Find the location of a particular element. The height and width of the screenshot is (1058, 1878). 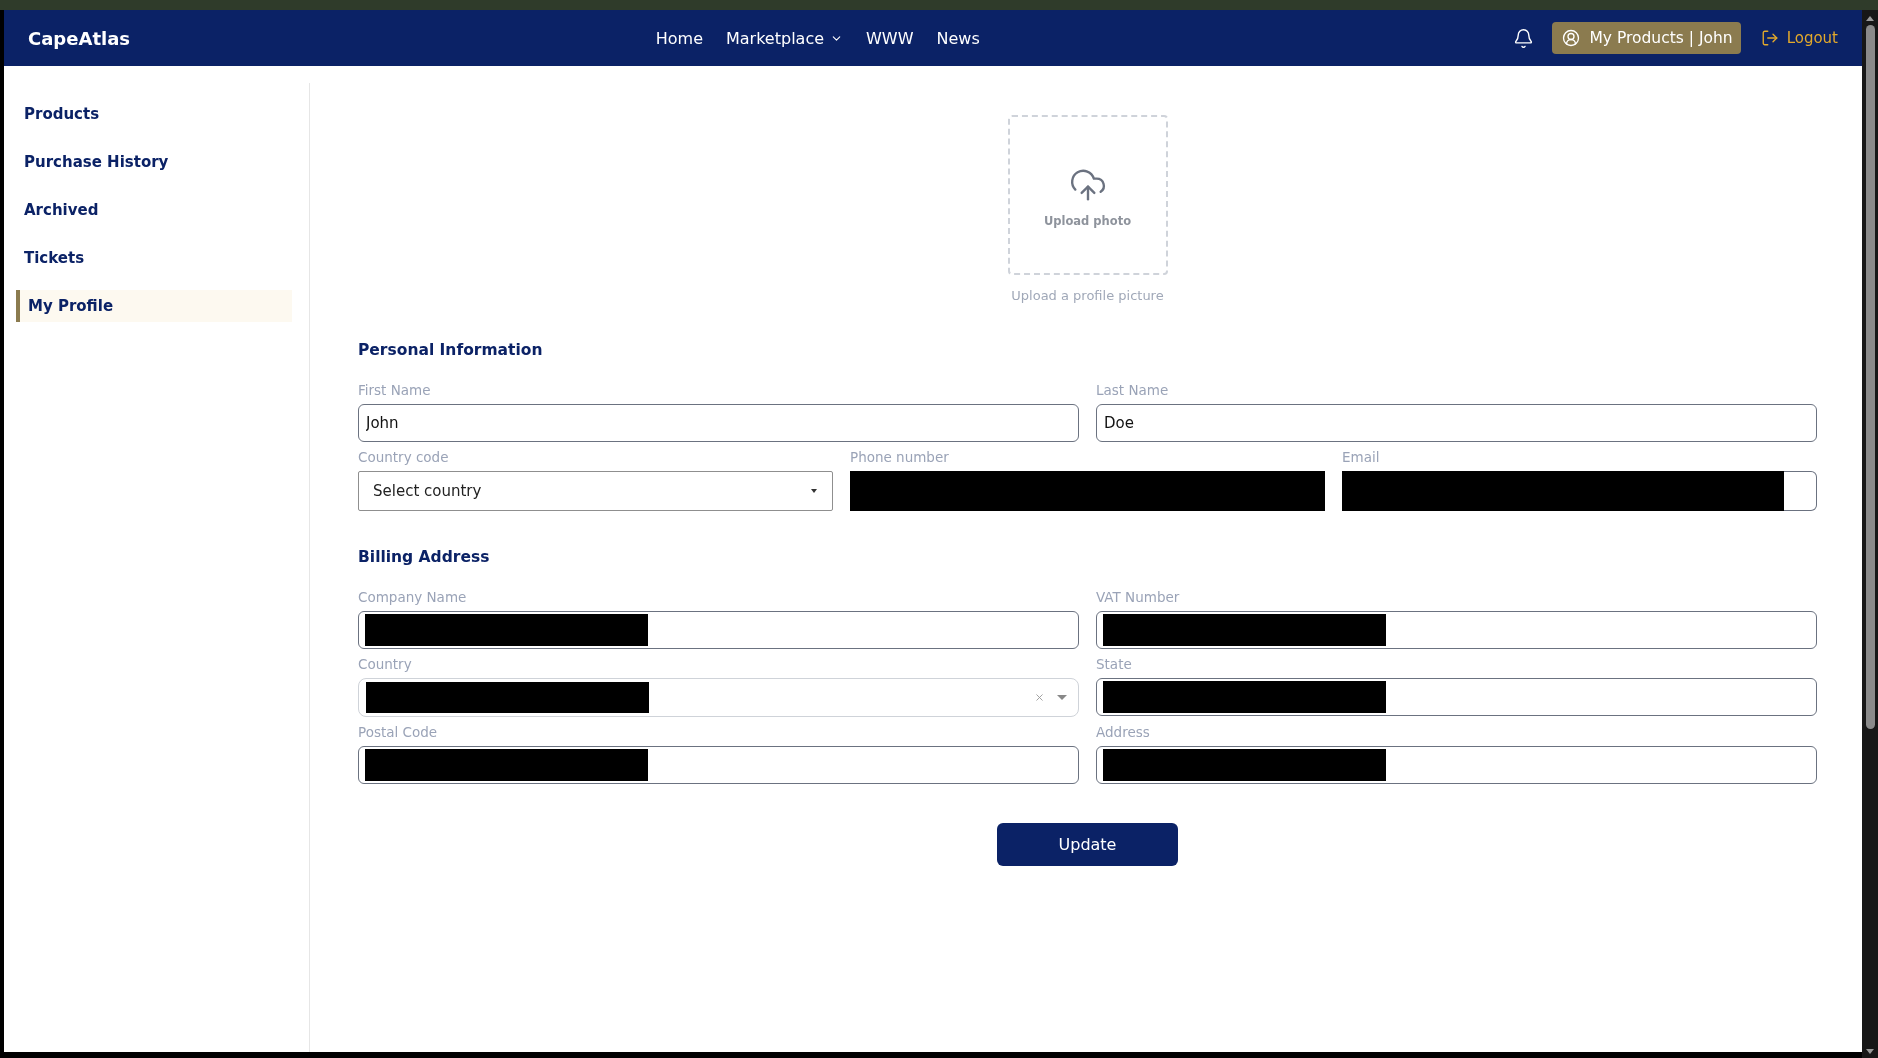

nav-link: Home is located at coordinates (679, 38).